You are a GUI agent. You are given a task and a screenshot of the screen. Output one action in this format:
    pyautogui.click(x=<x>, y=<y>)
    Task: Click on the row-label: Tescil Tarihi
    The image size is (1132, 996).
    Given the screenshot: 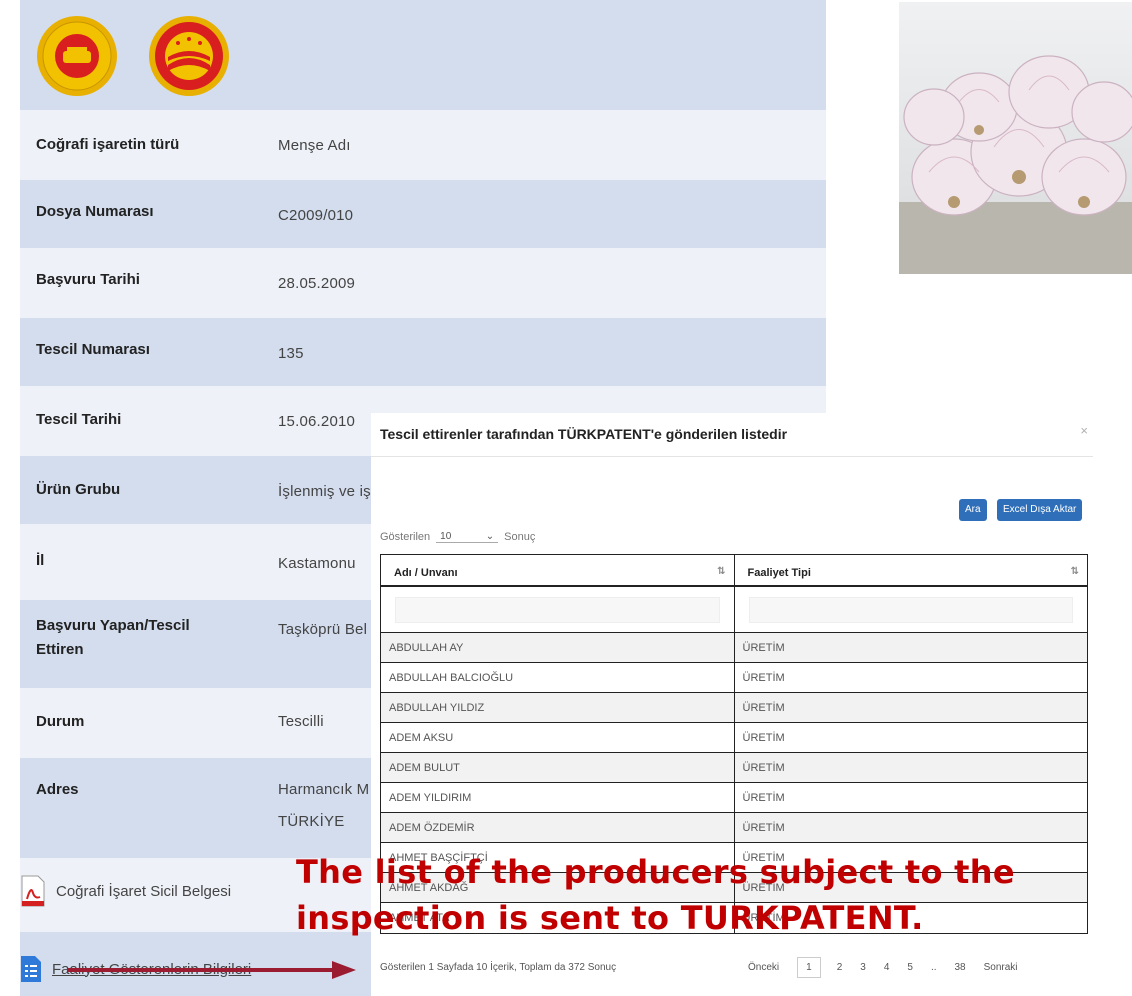 What is the action you would take?
    pyautogui.click(x=79, y=419)
    